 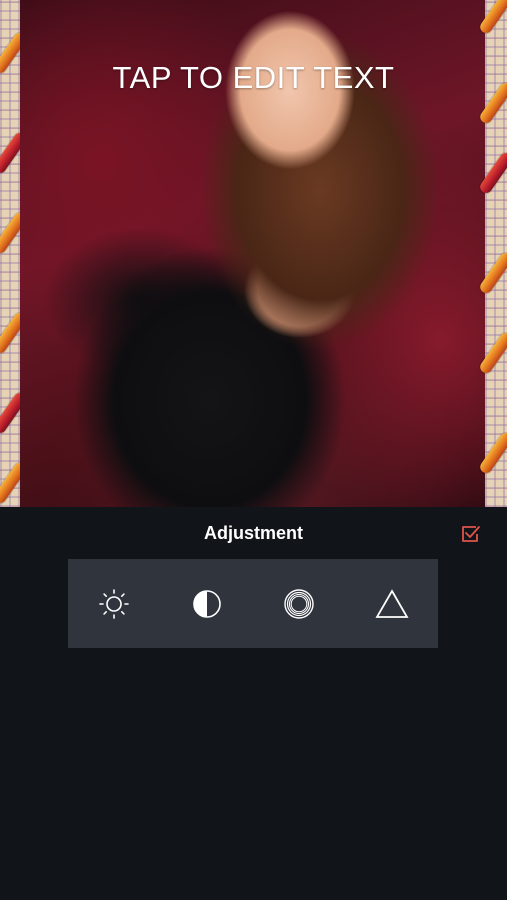 I want to click on checkbox-check-icon, so click(x=471, y=534).